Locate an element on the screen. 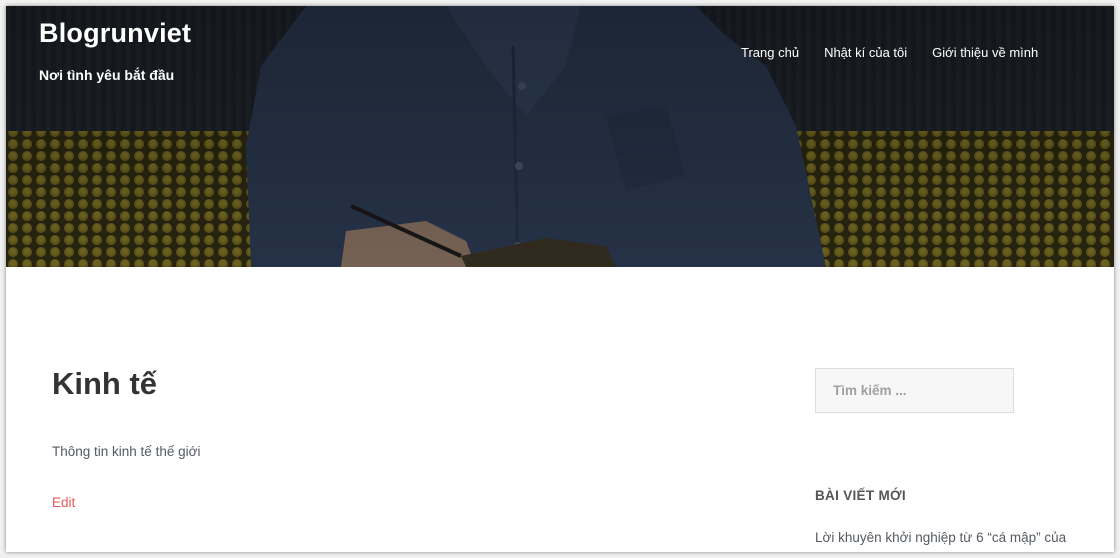 The width and height of the screenshot is (1120, 558). site-title-link: Blogrunviet is located at coordinates (115, 33).